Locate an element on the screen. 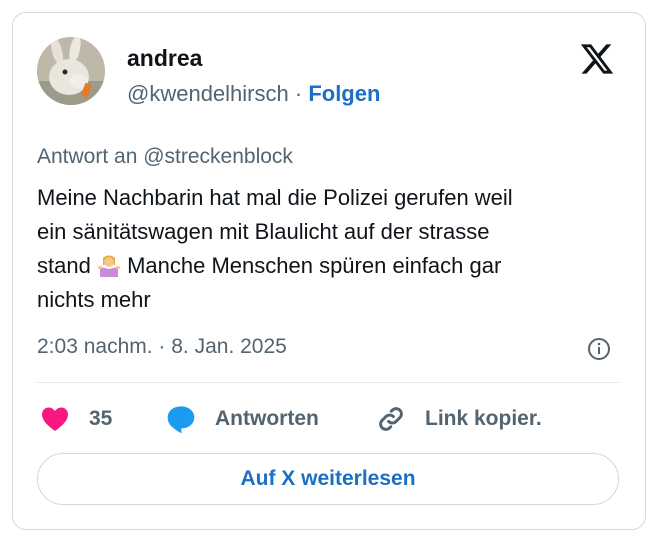 The image size is (660, 544). info-icon is located at coordinates (599, 349).